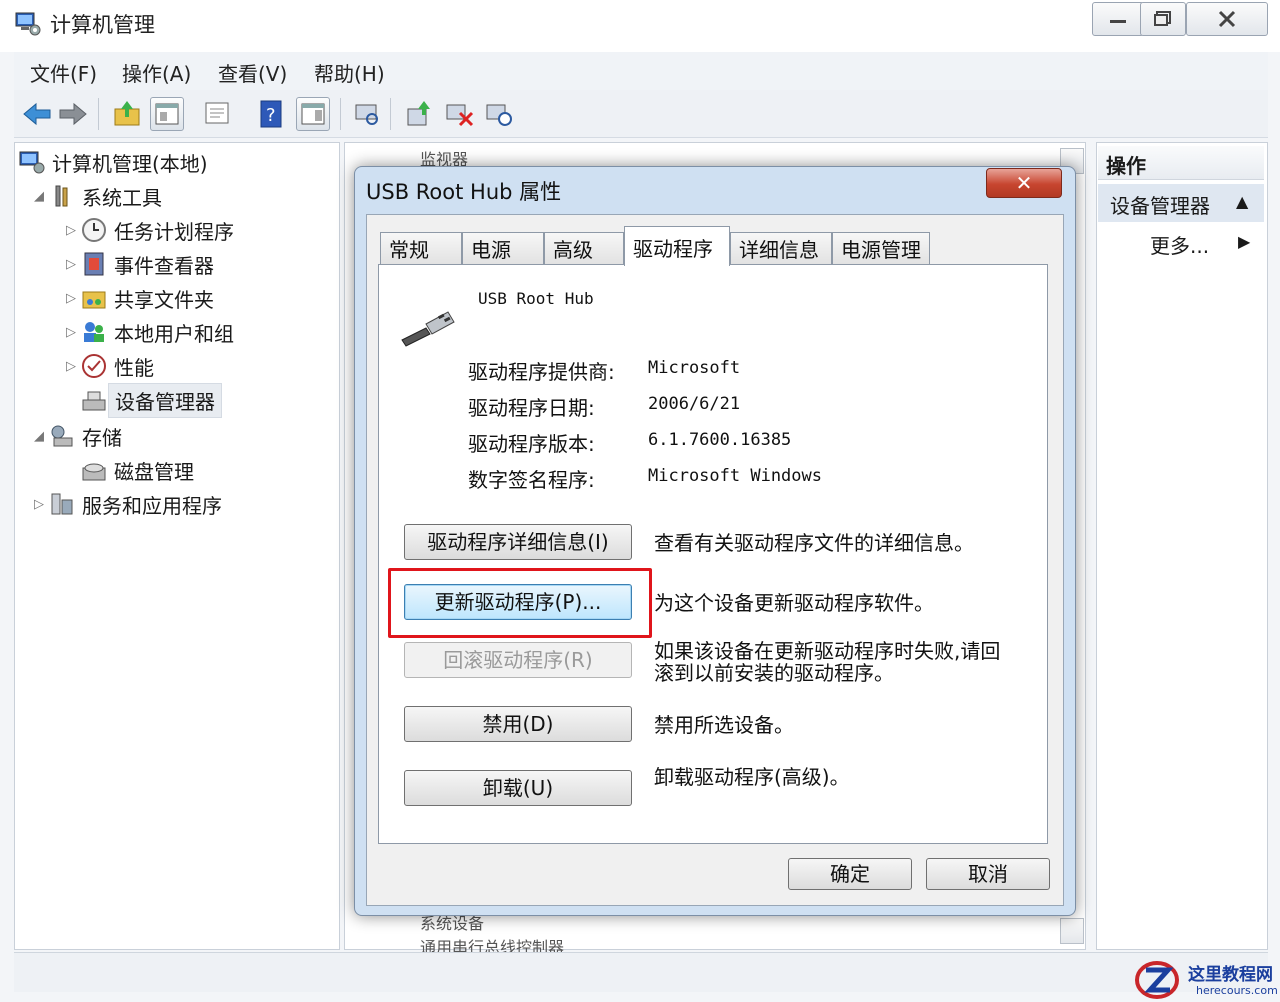 The image size is (1280, 1002). Describe the element at coordinates (464, 192) in the screenshot. I see `dialog-title: USB Root Hub 属性` at that location.